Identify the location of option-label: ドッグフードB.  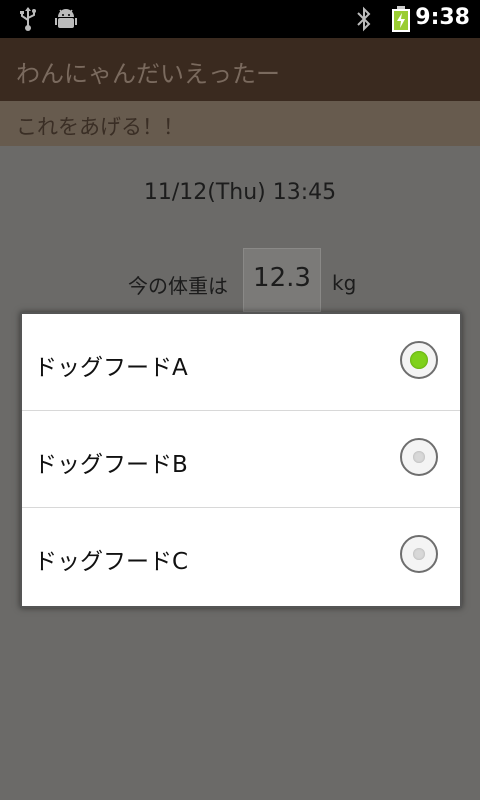
(111, 465).